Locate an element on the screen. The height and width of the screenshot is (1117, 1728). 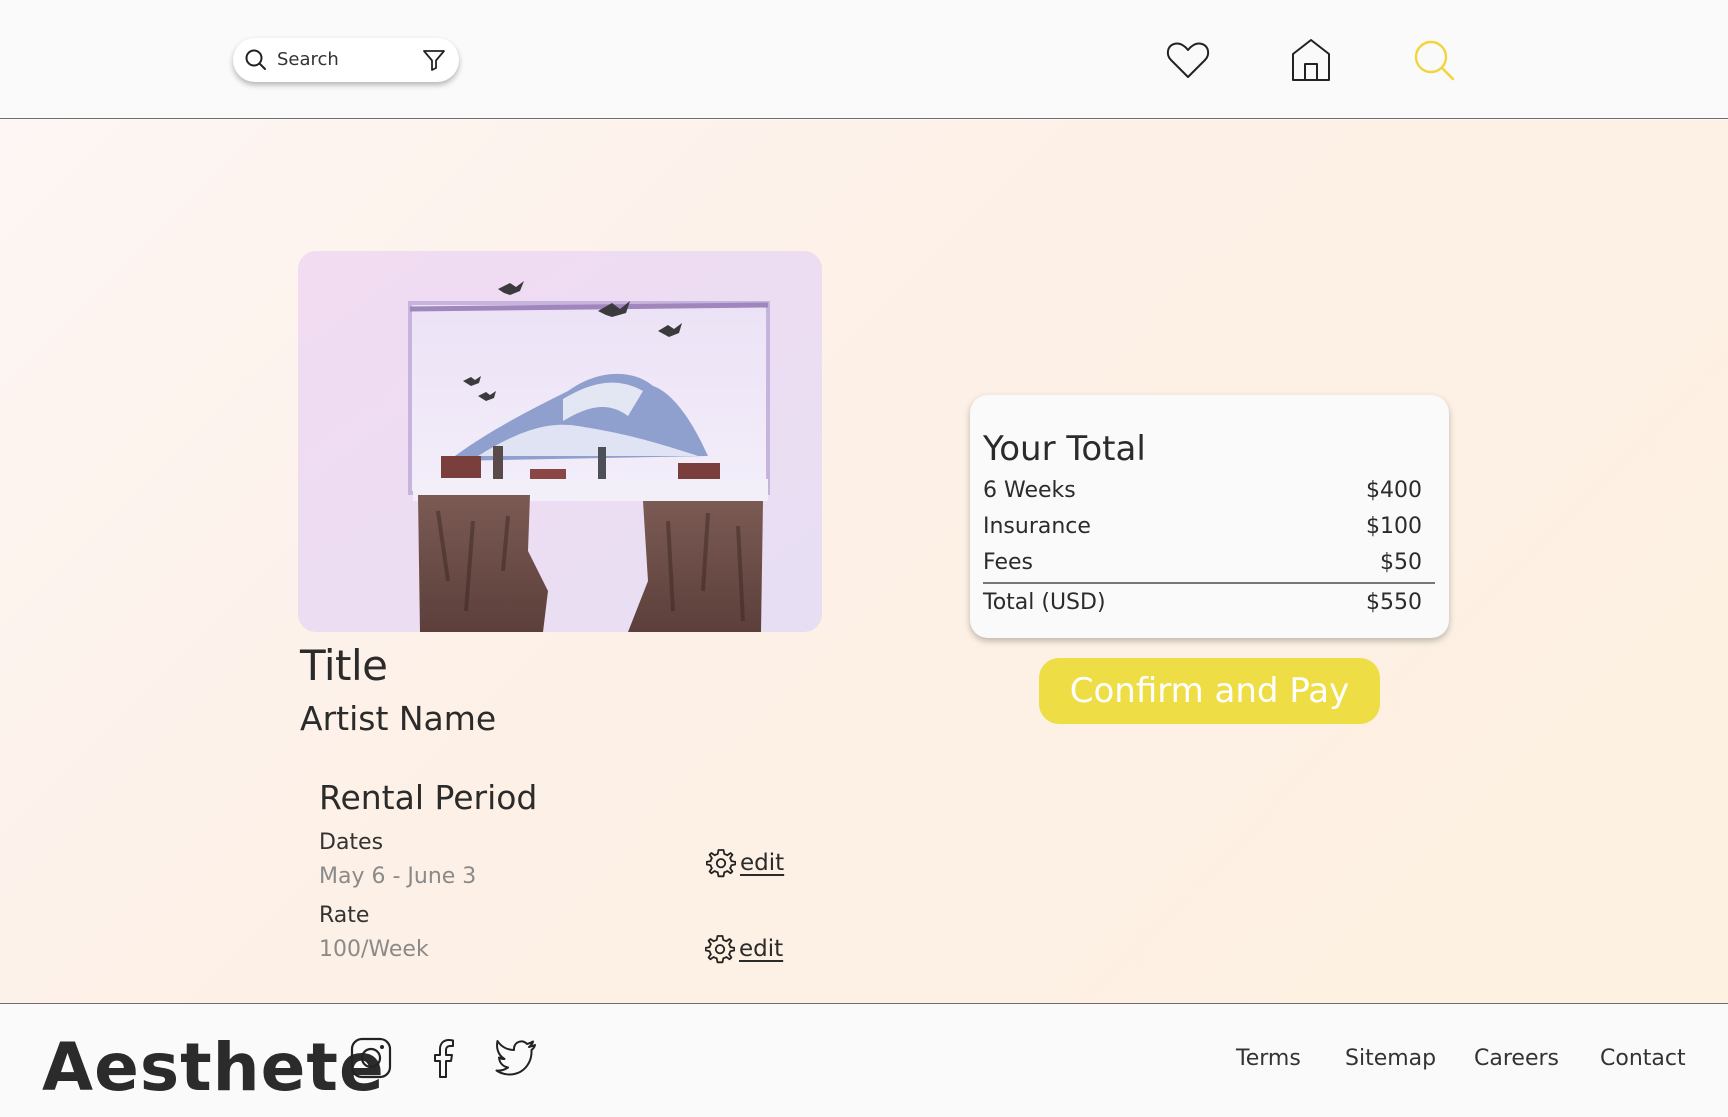
footer-link-terms: Terms is located at coordinates (1268, 1058).